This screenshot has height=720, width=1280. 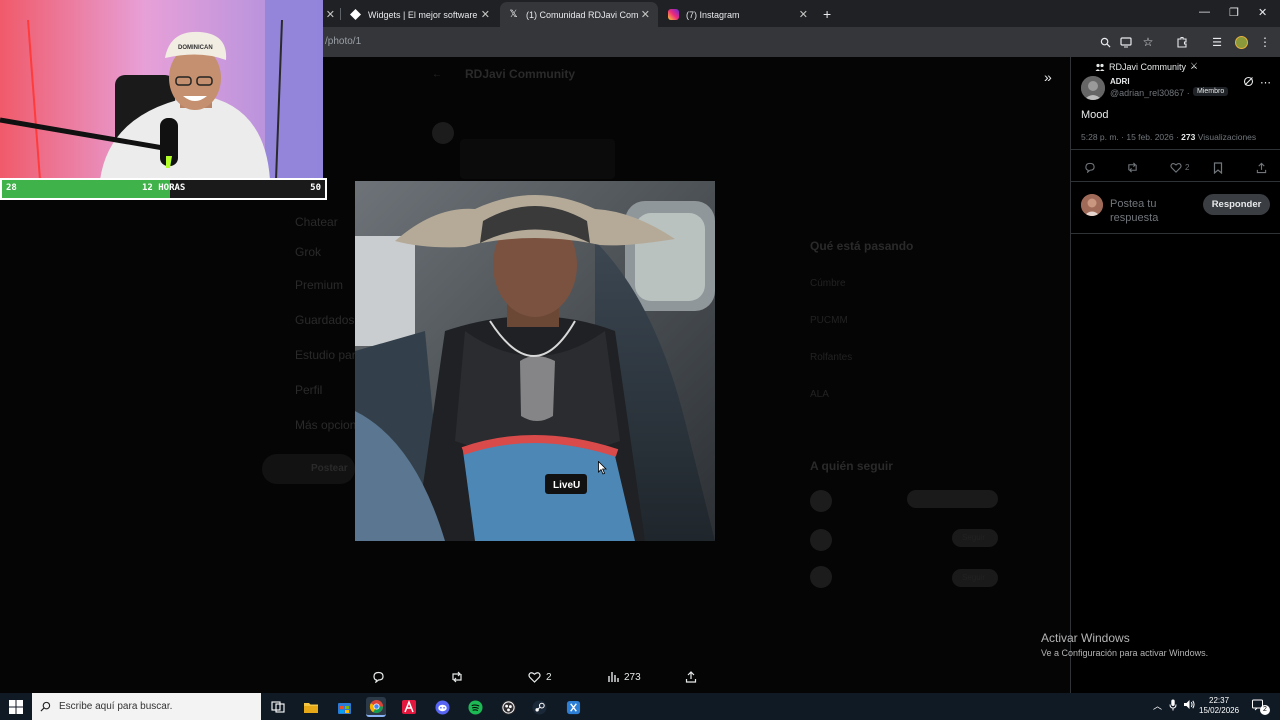 I want to click on spotify-icon, so click(x=475, y=707).